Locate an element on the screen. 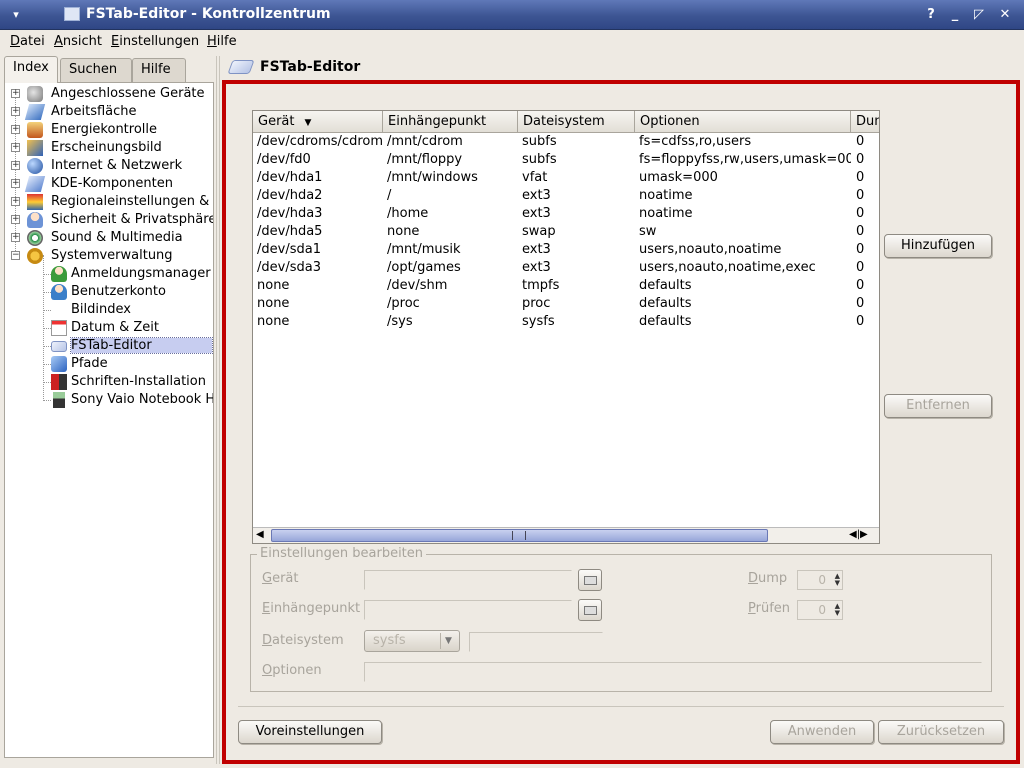 The height and width of the screenshot is (768, 1024). cell-mount-point: /mnt/floppy is located at coordinates (425, 159).